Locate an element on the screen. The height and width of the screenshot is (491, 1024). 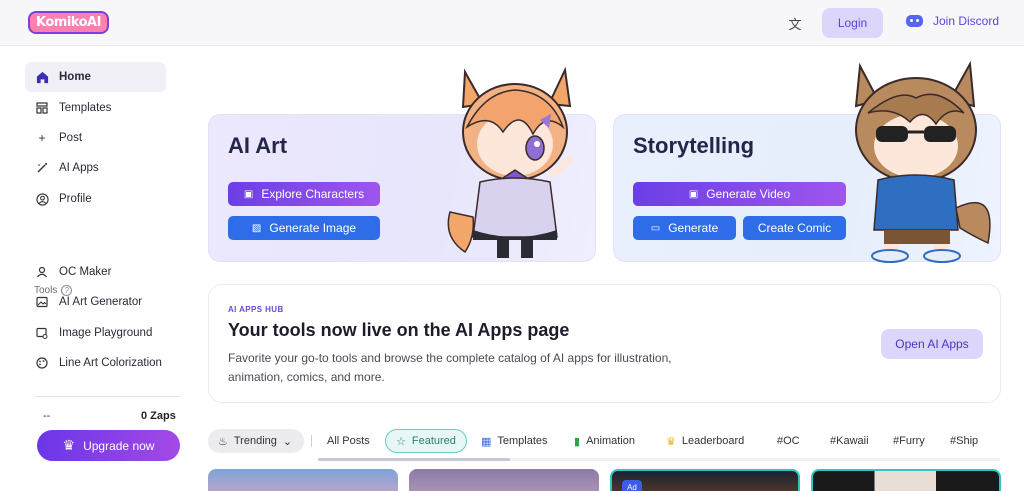
filter-scrollbar is located at coordinates (659, 459).